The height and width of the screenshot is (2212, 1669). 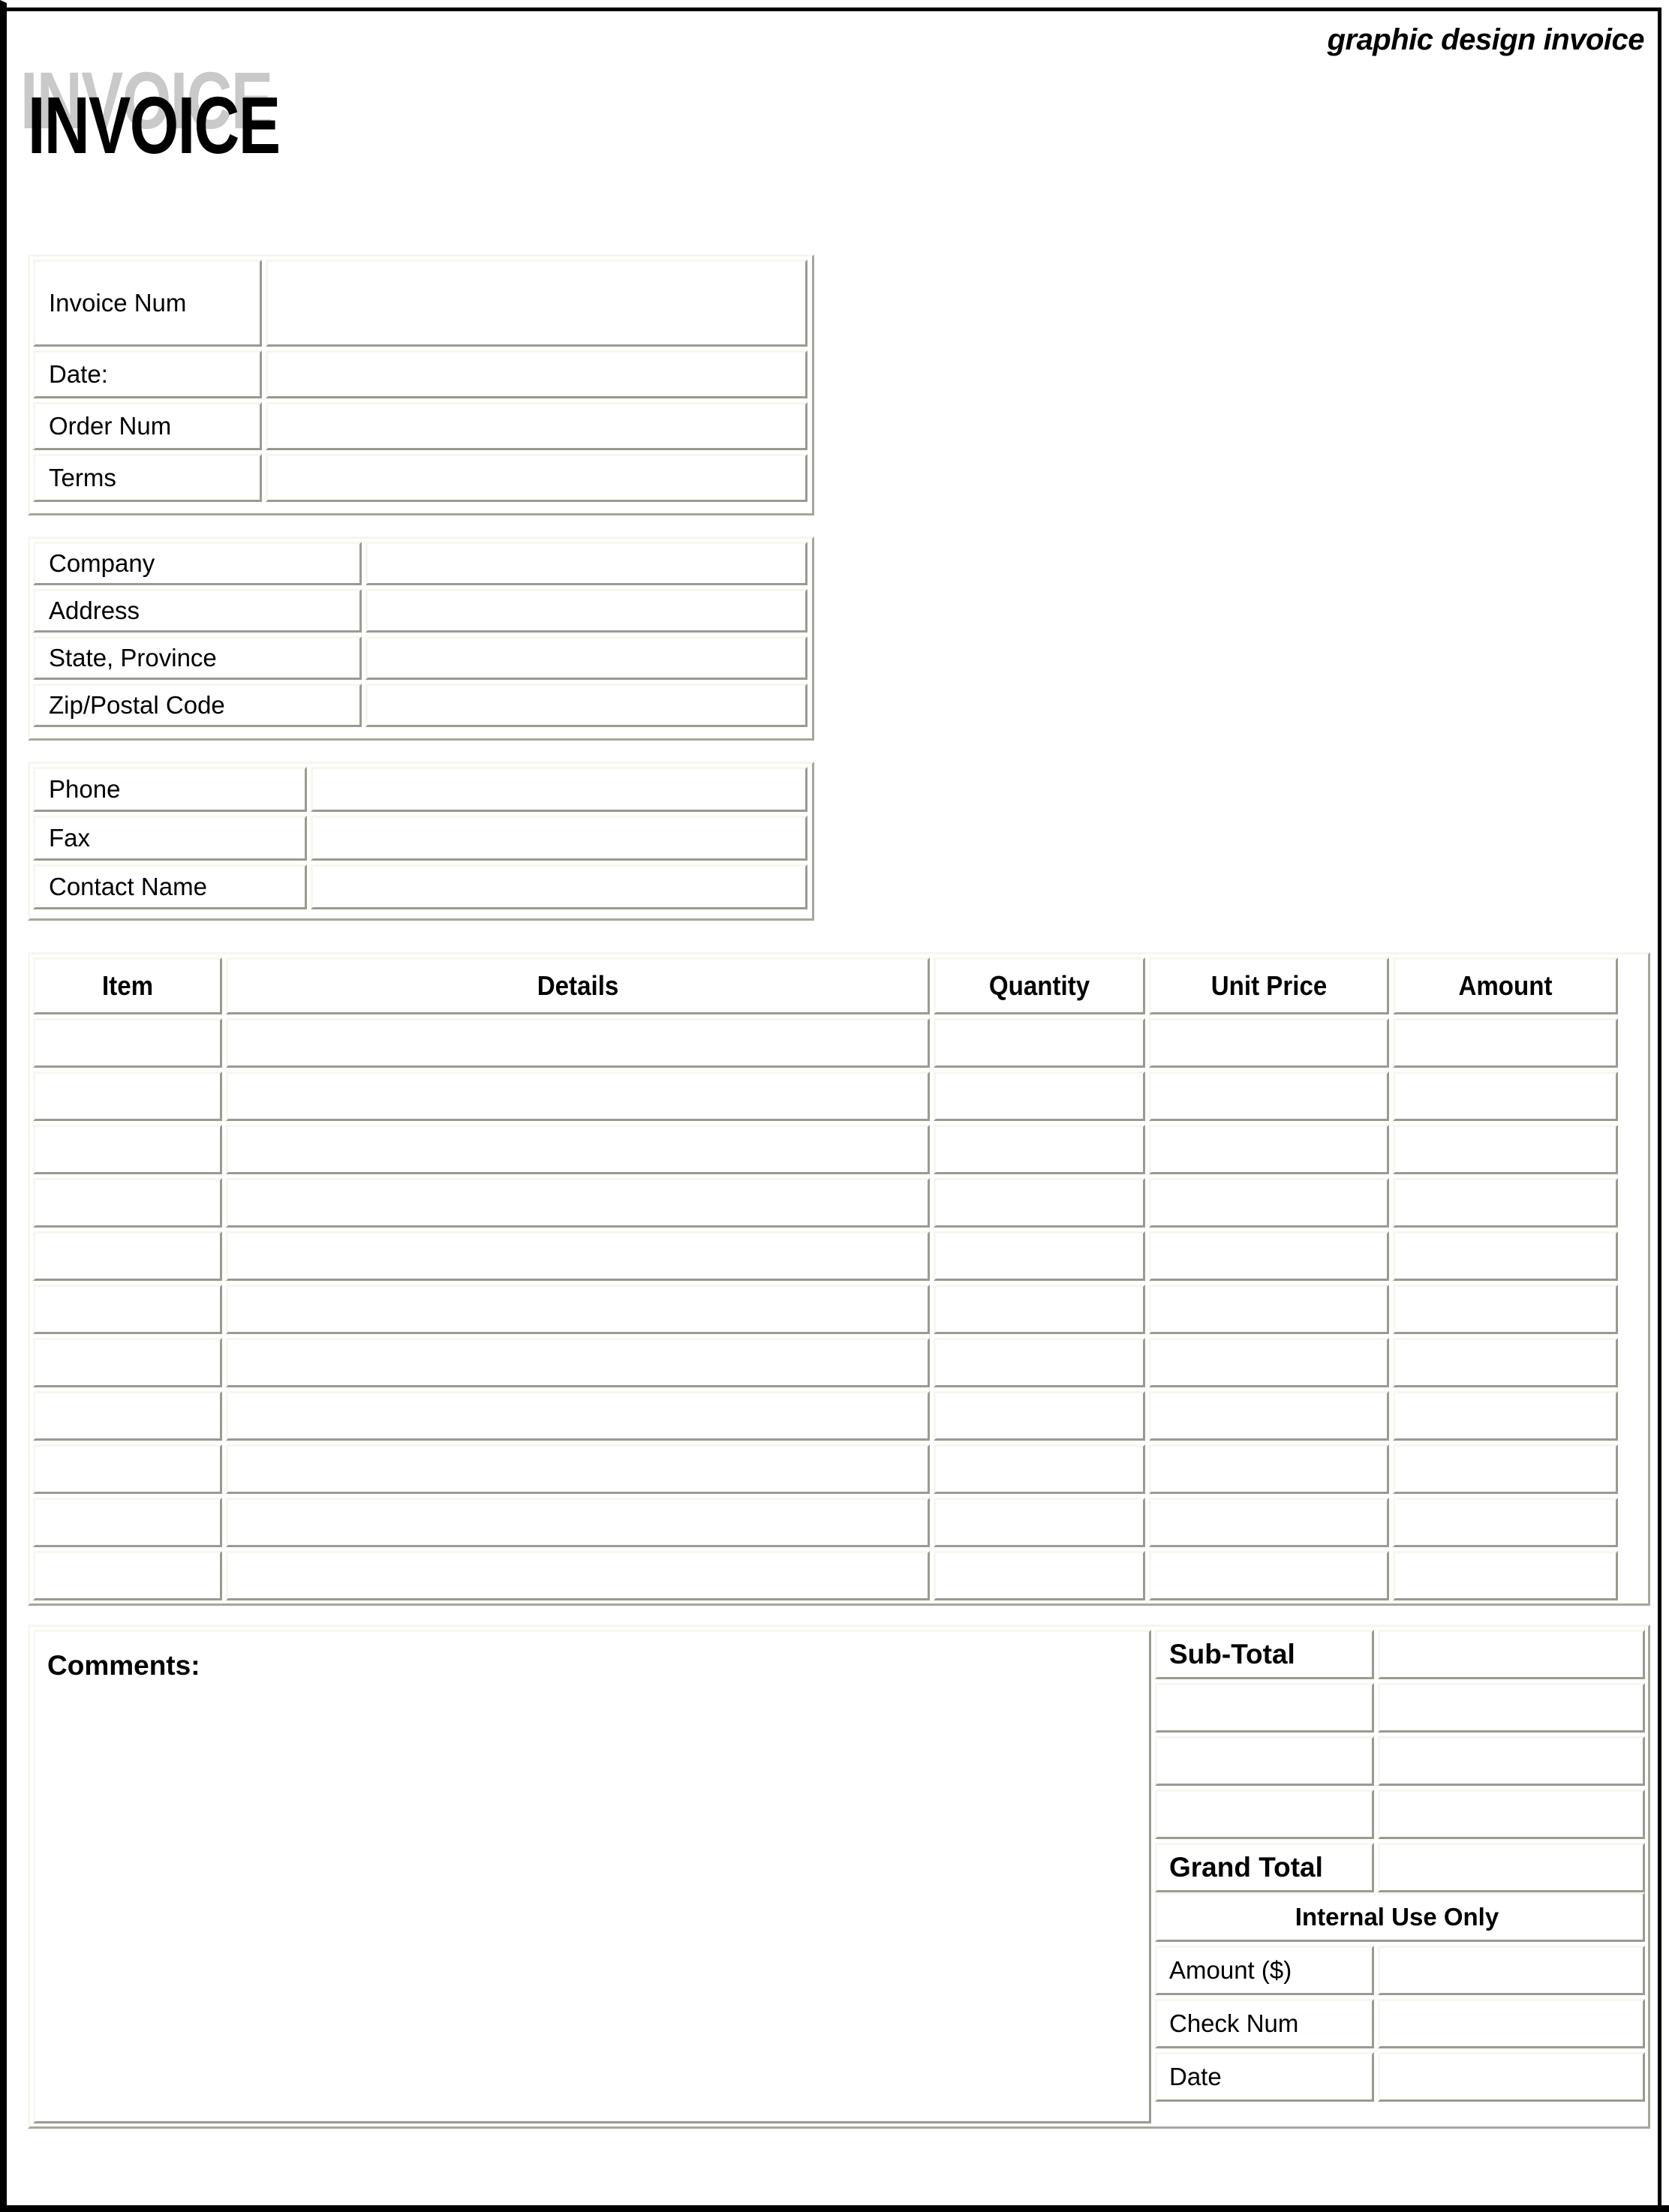 What do you see at coordinates (137, 705) in the screenshot?
I see `zip-postal-label: Zip/Postal Code` at bounding box center [137, 705].